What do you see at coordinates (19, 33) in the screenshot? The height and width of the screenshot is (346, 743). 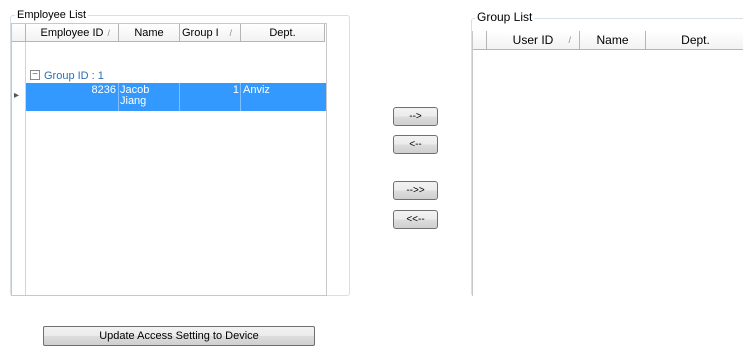 I see `employee-grid-corner` at bounding box center [19, 33].